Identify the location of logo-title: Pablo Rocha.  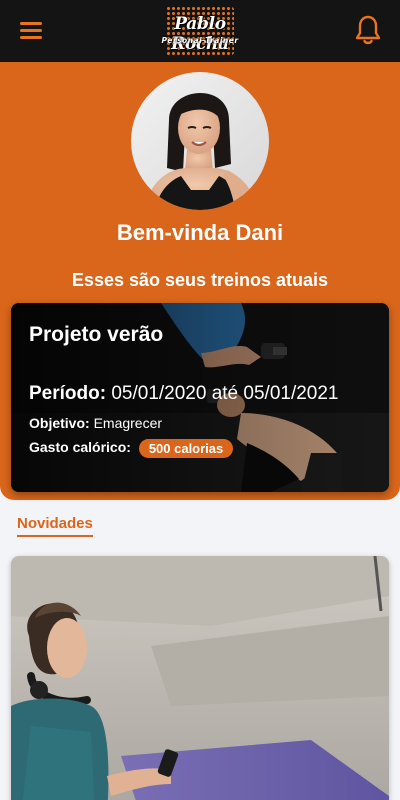
(200, 34).